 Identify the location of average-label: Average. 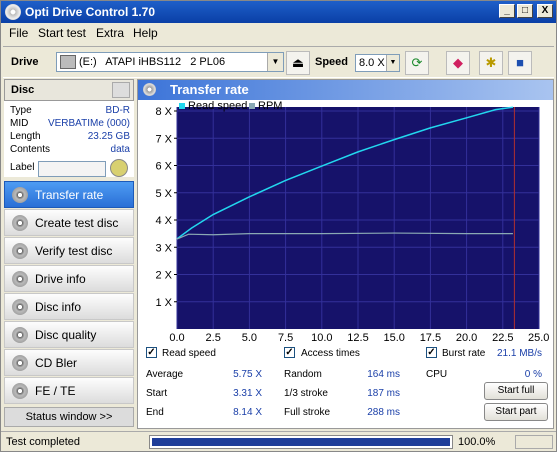
(165, 374).